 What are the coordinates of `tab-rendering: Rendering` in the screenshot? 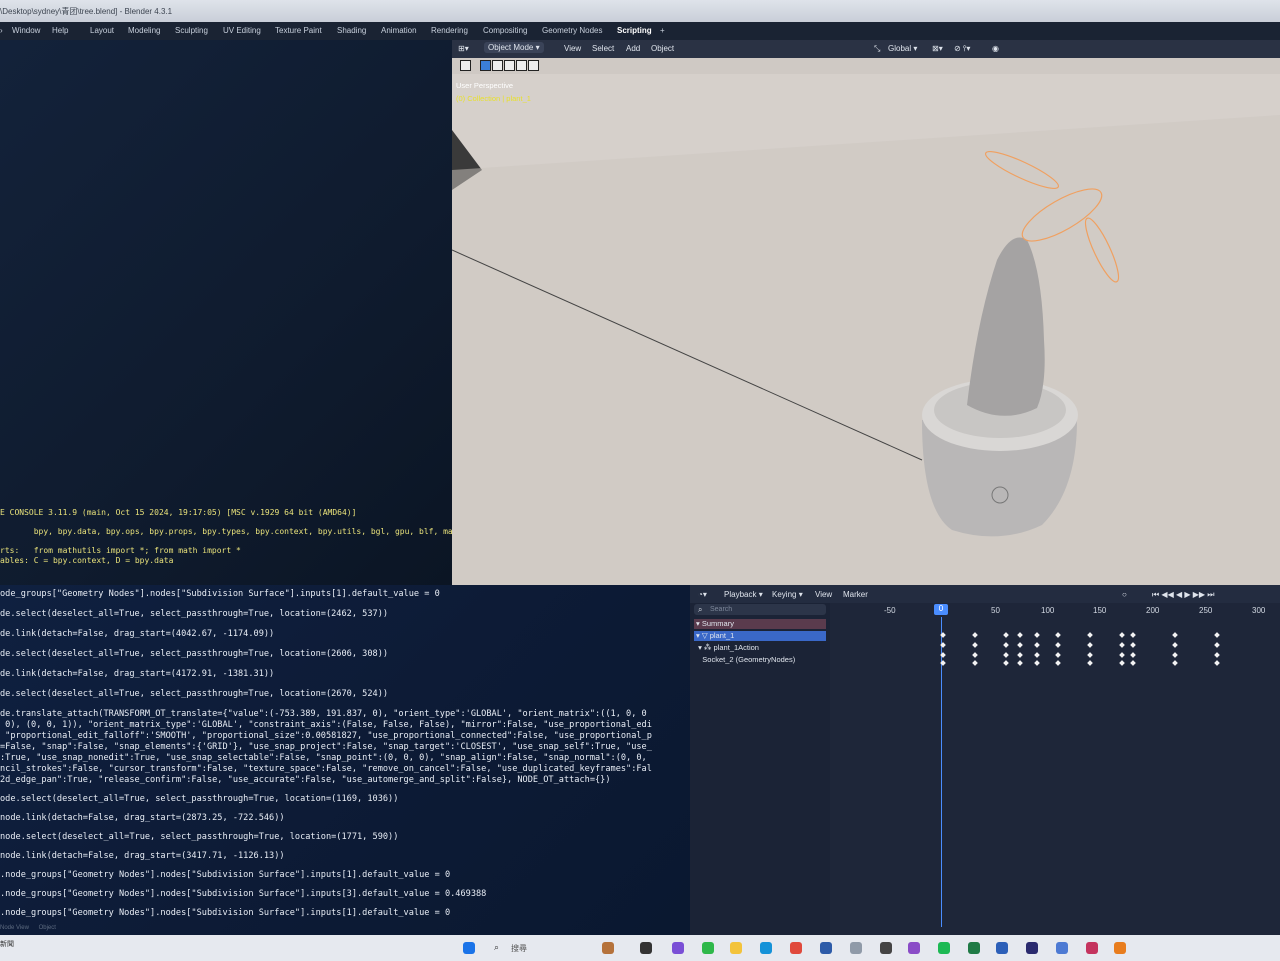 It's located at (449, 30).